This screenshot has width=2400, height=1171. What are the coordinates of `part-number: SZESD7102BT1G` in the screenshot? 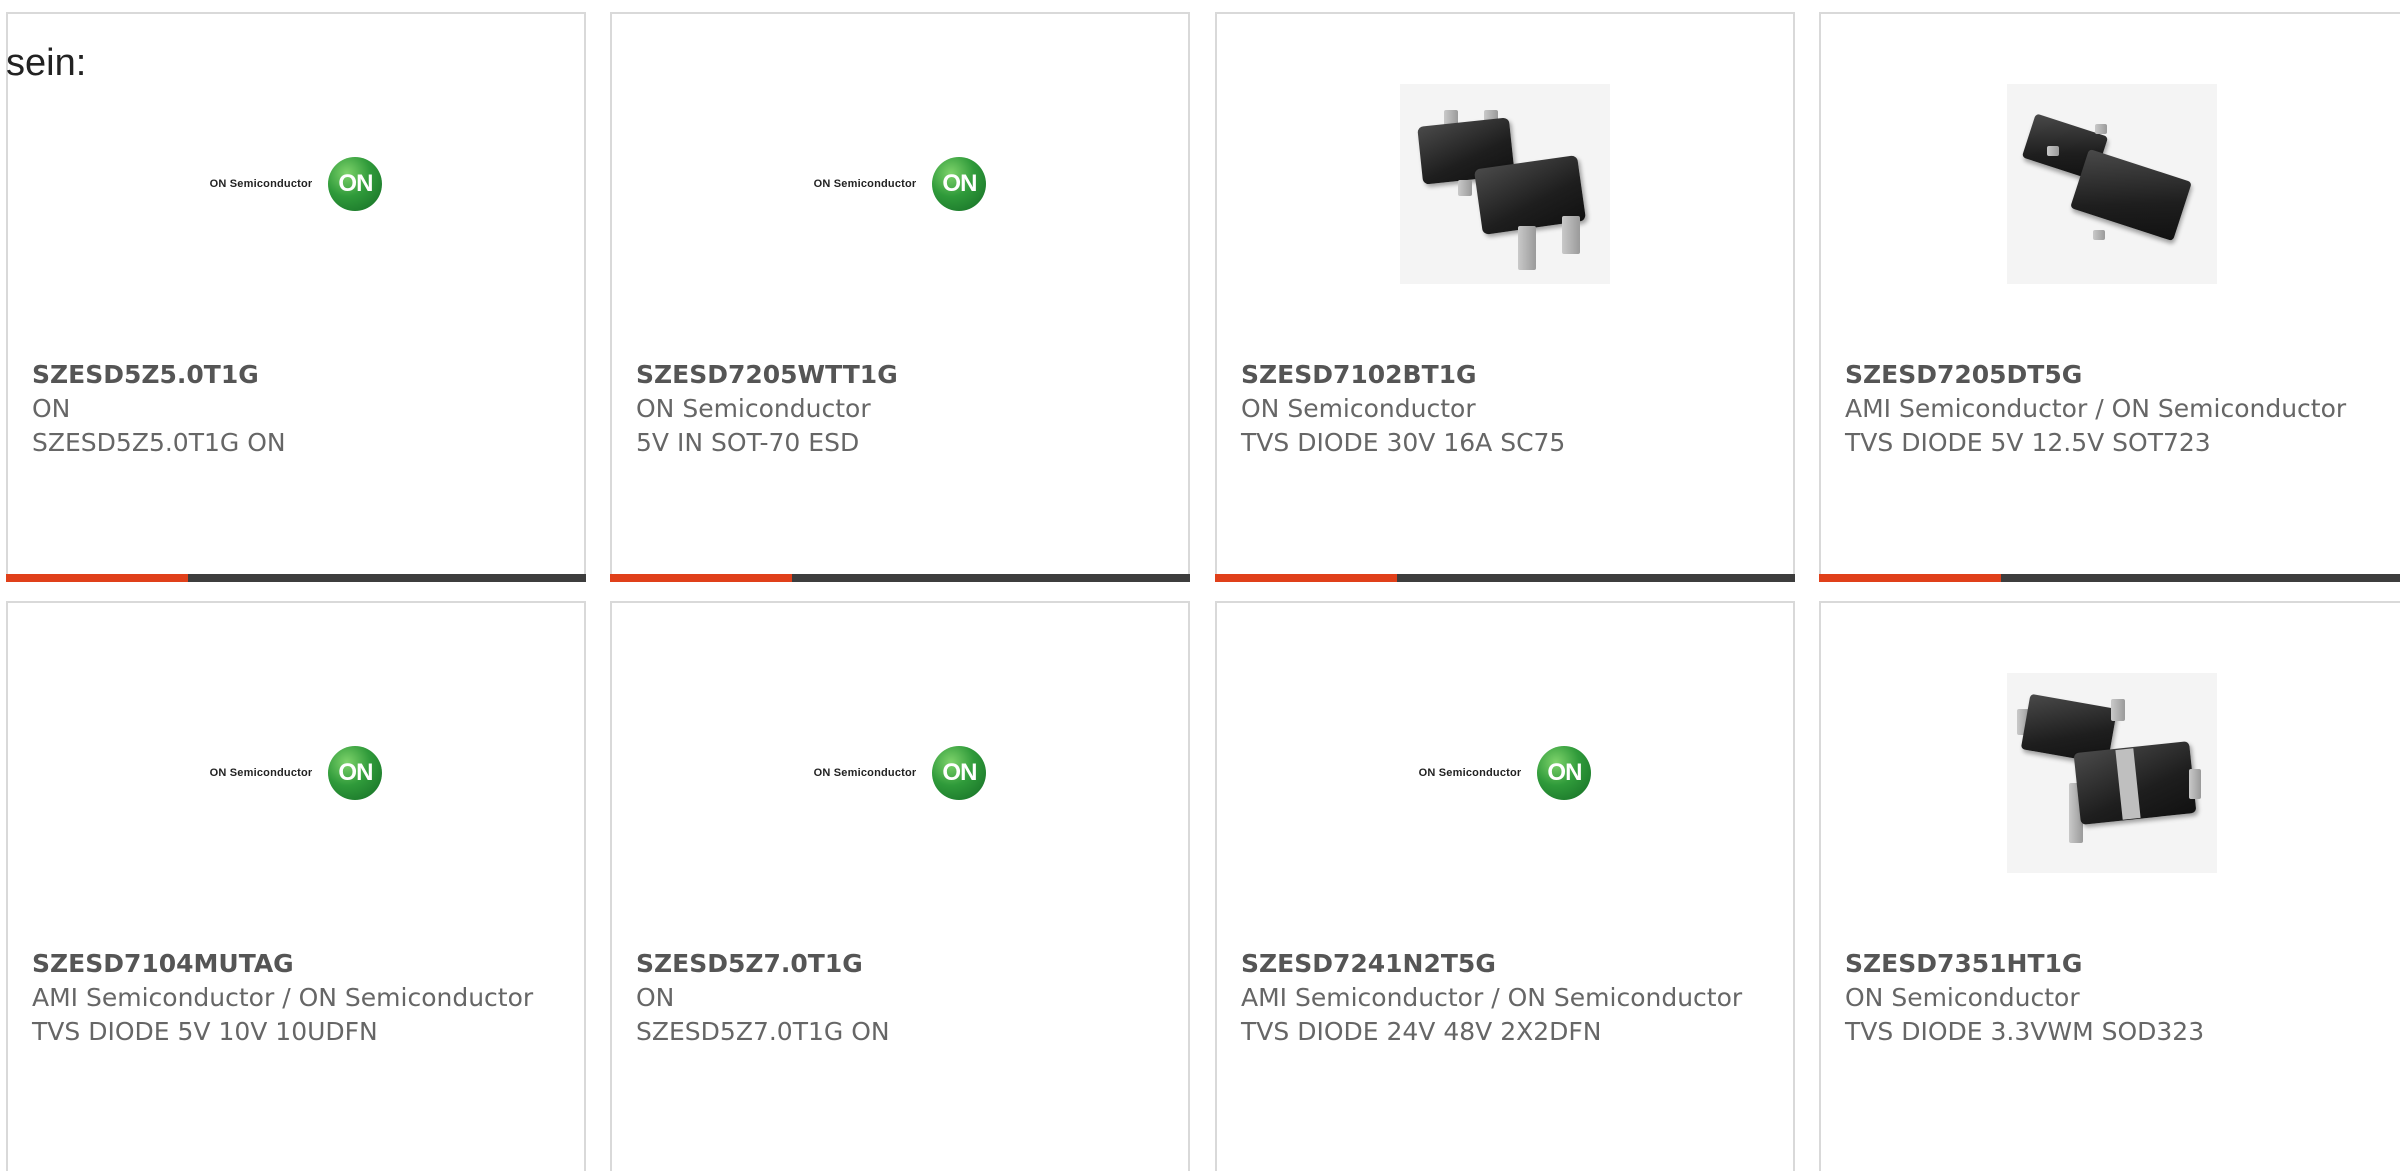 It's located at (1507, 375).